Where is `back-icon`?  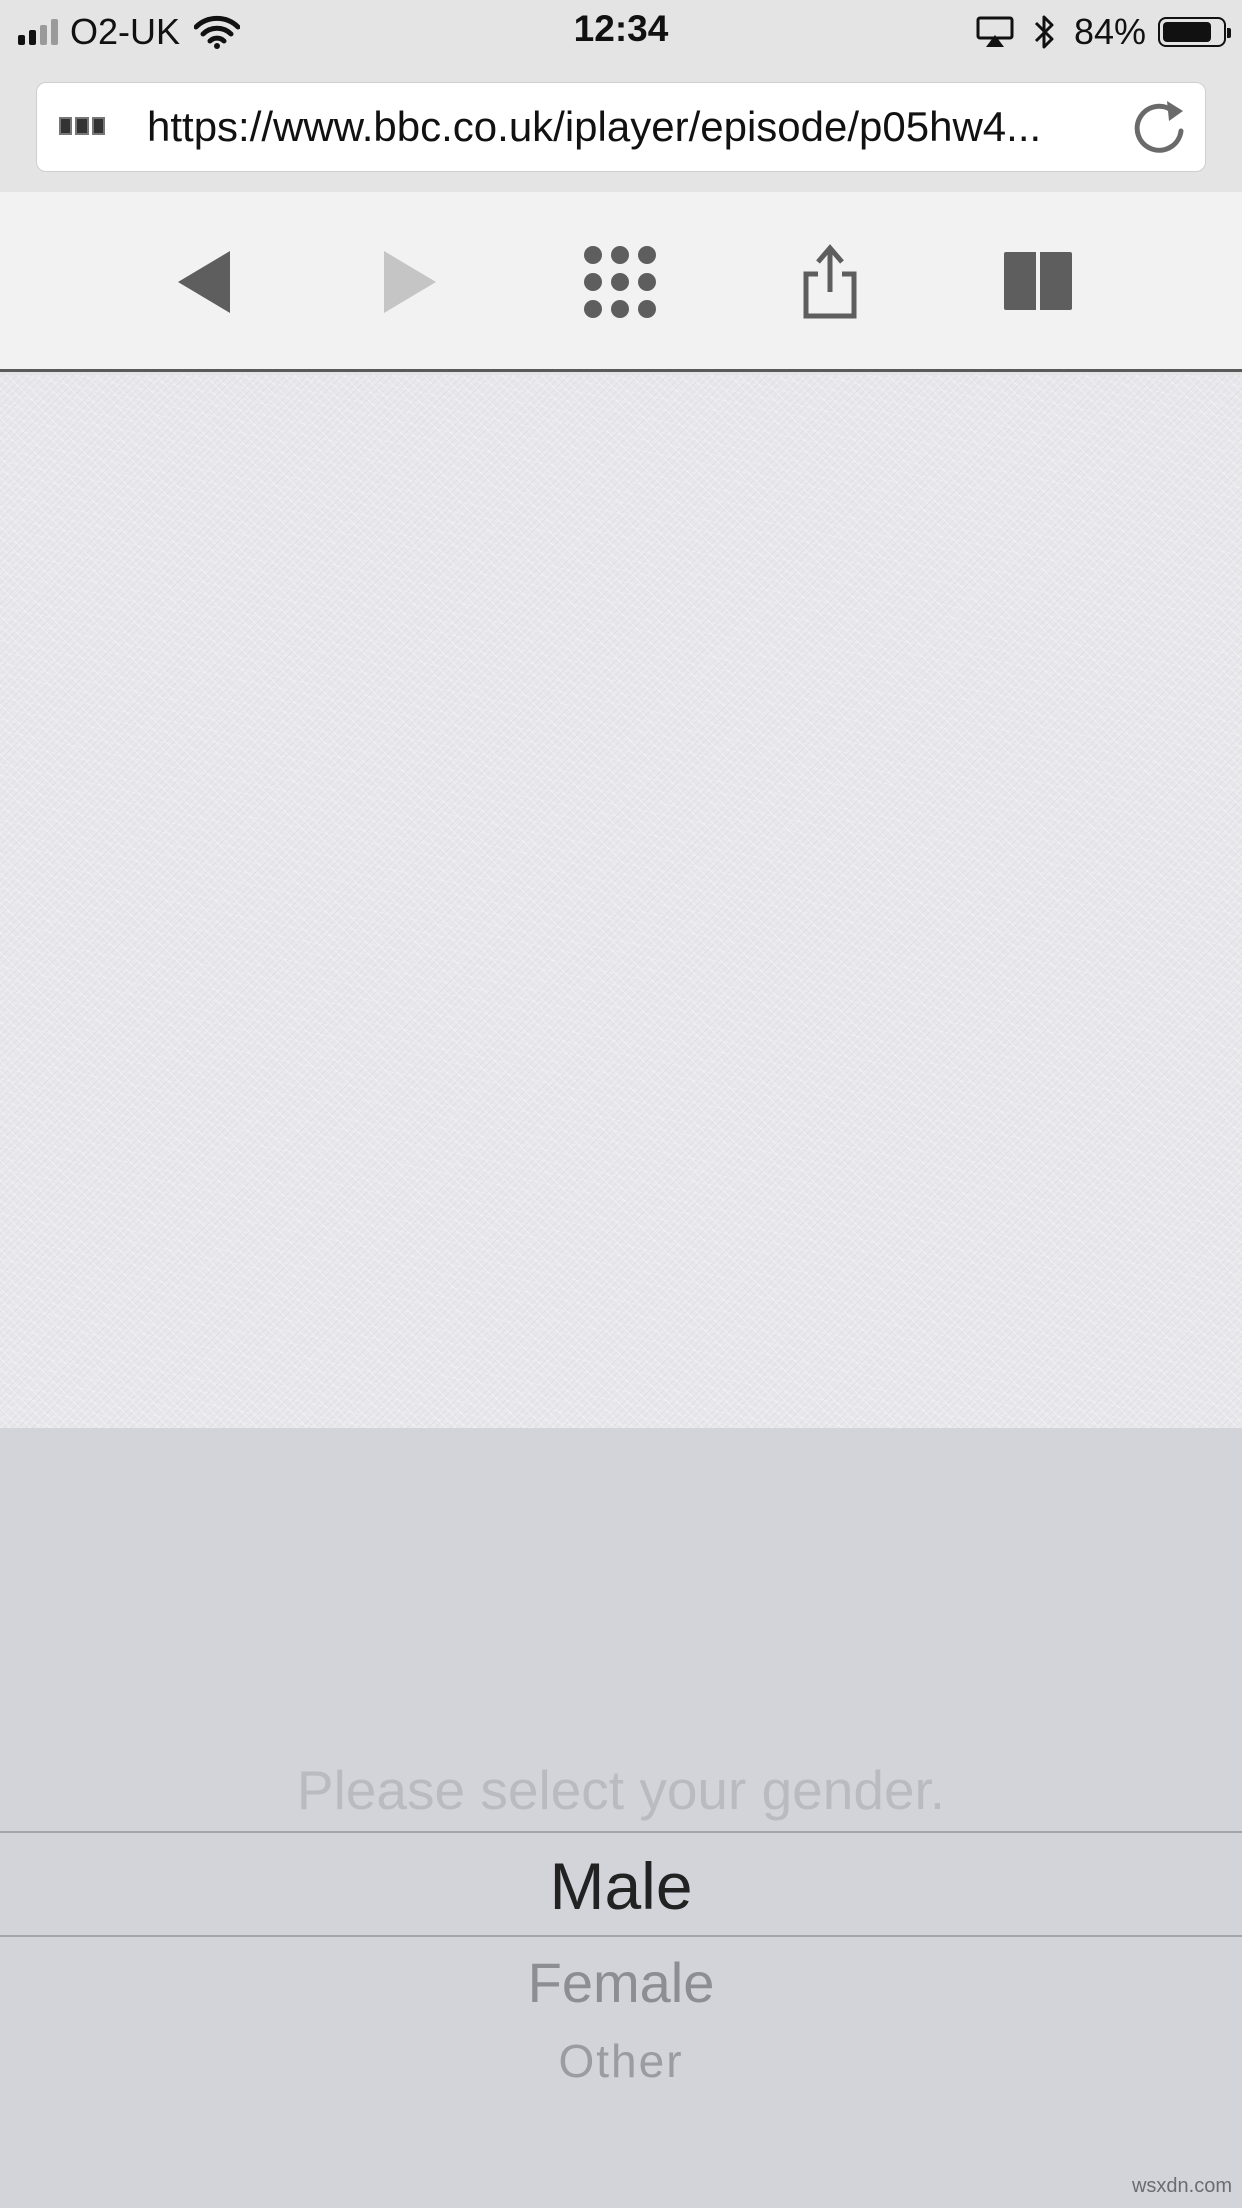 back-icon is located at coordinates (204, 282).